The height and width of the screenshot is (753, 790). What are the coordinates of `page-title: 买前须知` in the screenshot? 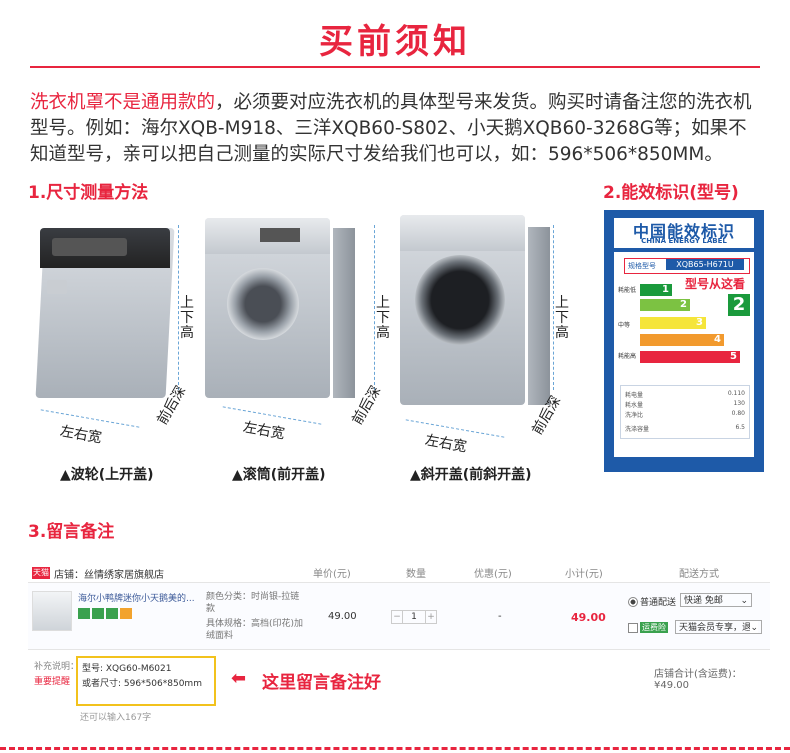 It's located at (395, 42).